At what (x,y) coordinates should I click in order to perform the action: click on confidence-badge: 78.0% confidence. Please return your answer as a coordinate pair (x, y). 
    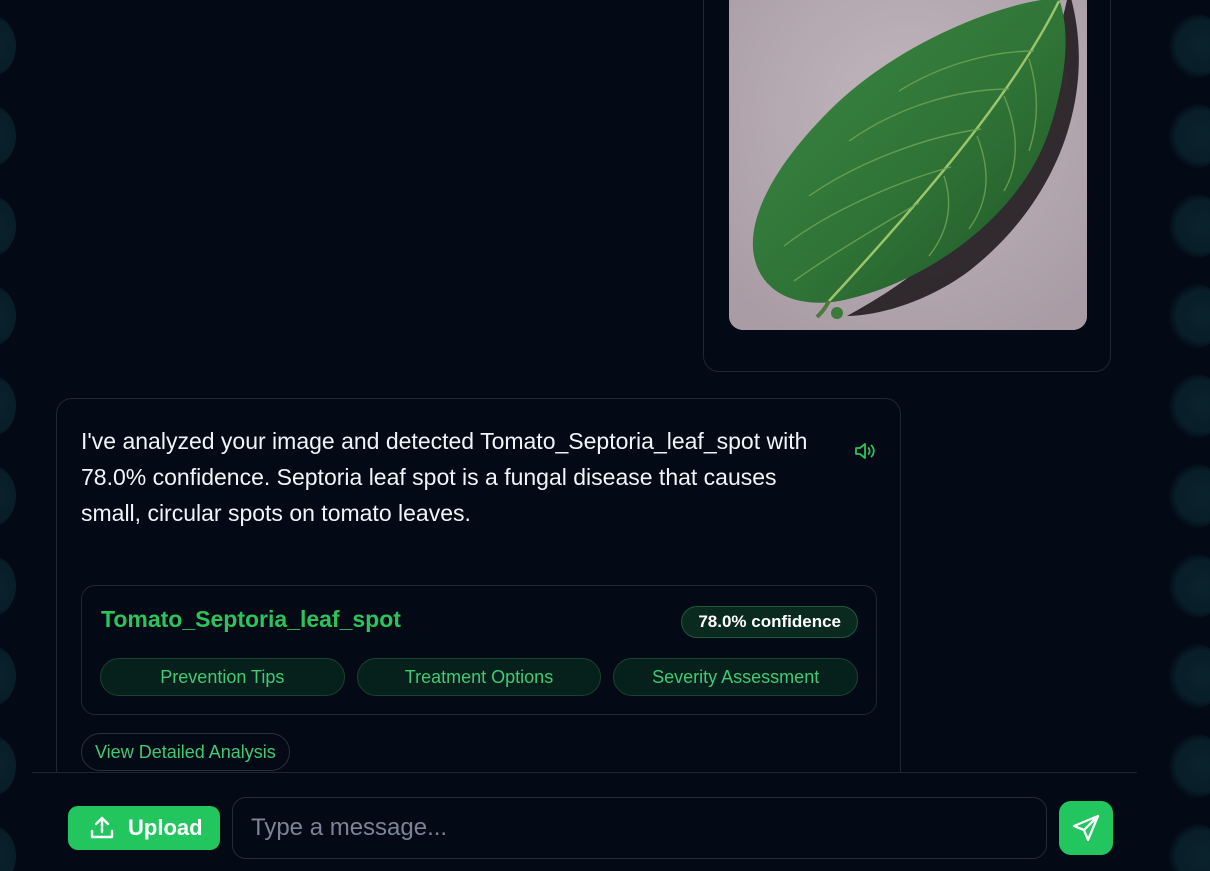
    Looking at the image, I should click on (769, 622).